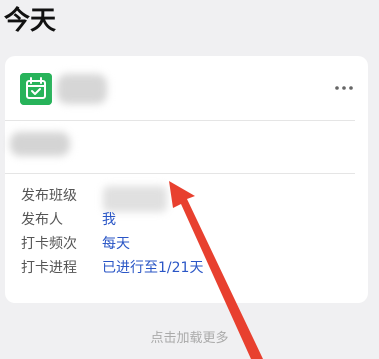 Image resolution: width=379 pixels, height=359 pixels. I want to click on info-label: 发布人, so click(42, 220).